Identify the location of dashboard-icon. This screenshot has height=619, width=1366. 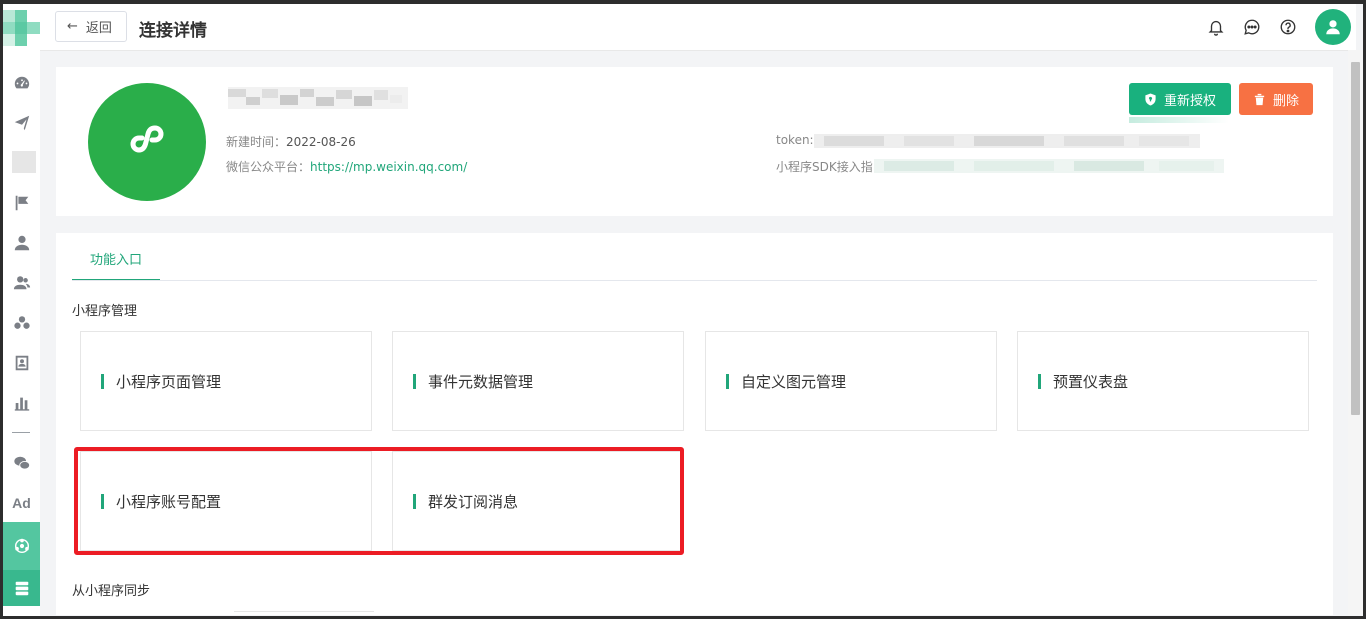
(21, 83).